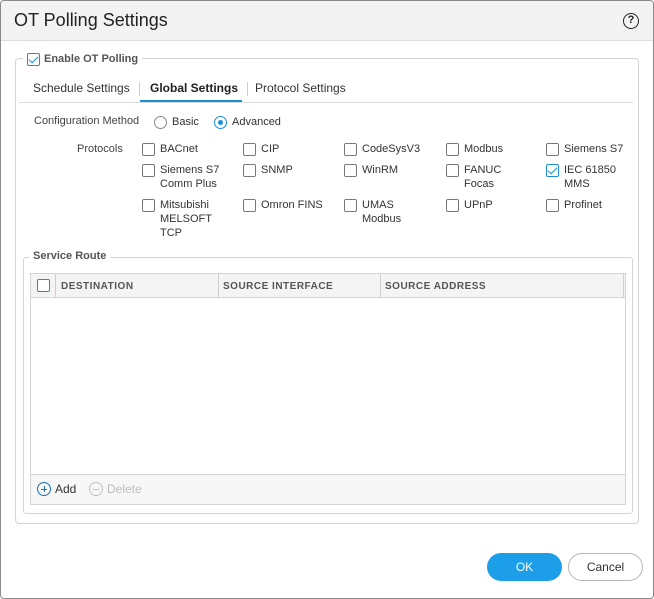 This screenshot has height=599, width=654. I want to click on protocol-winrm: WinRM, so click(371, 170).